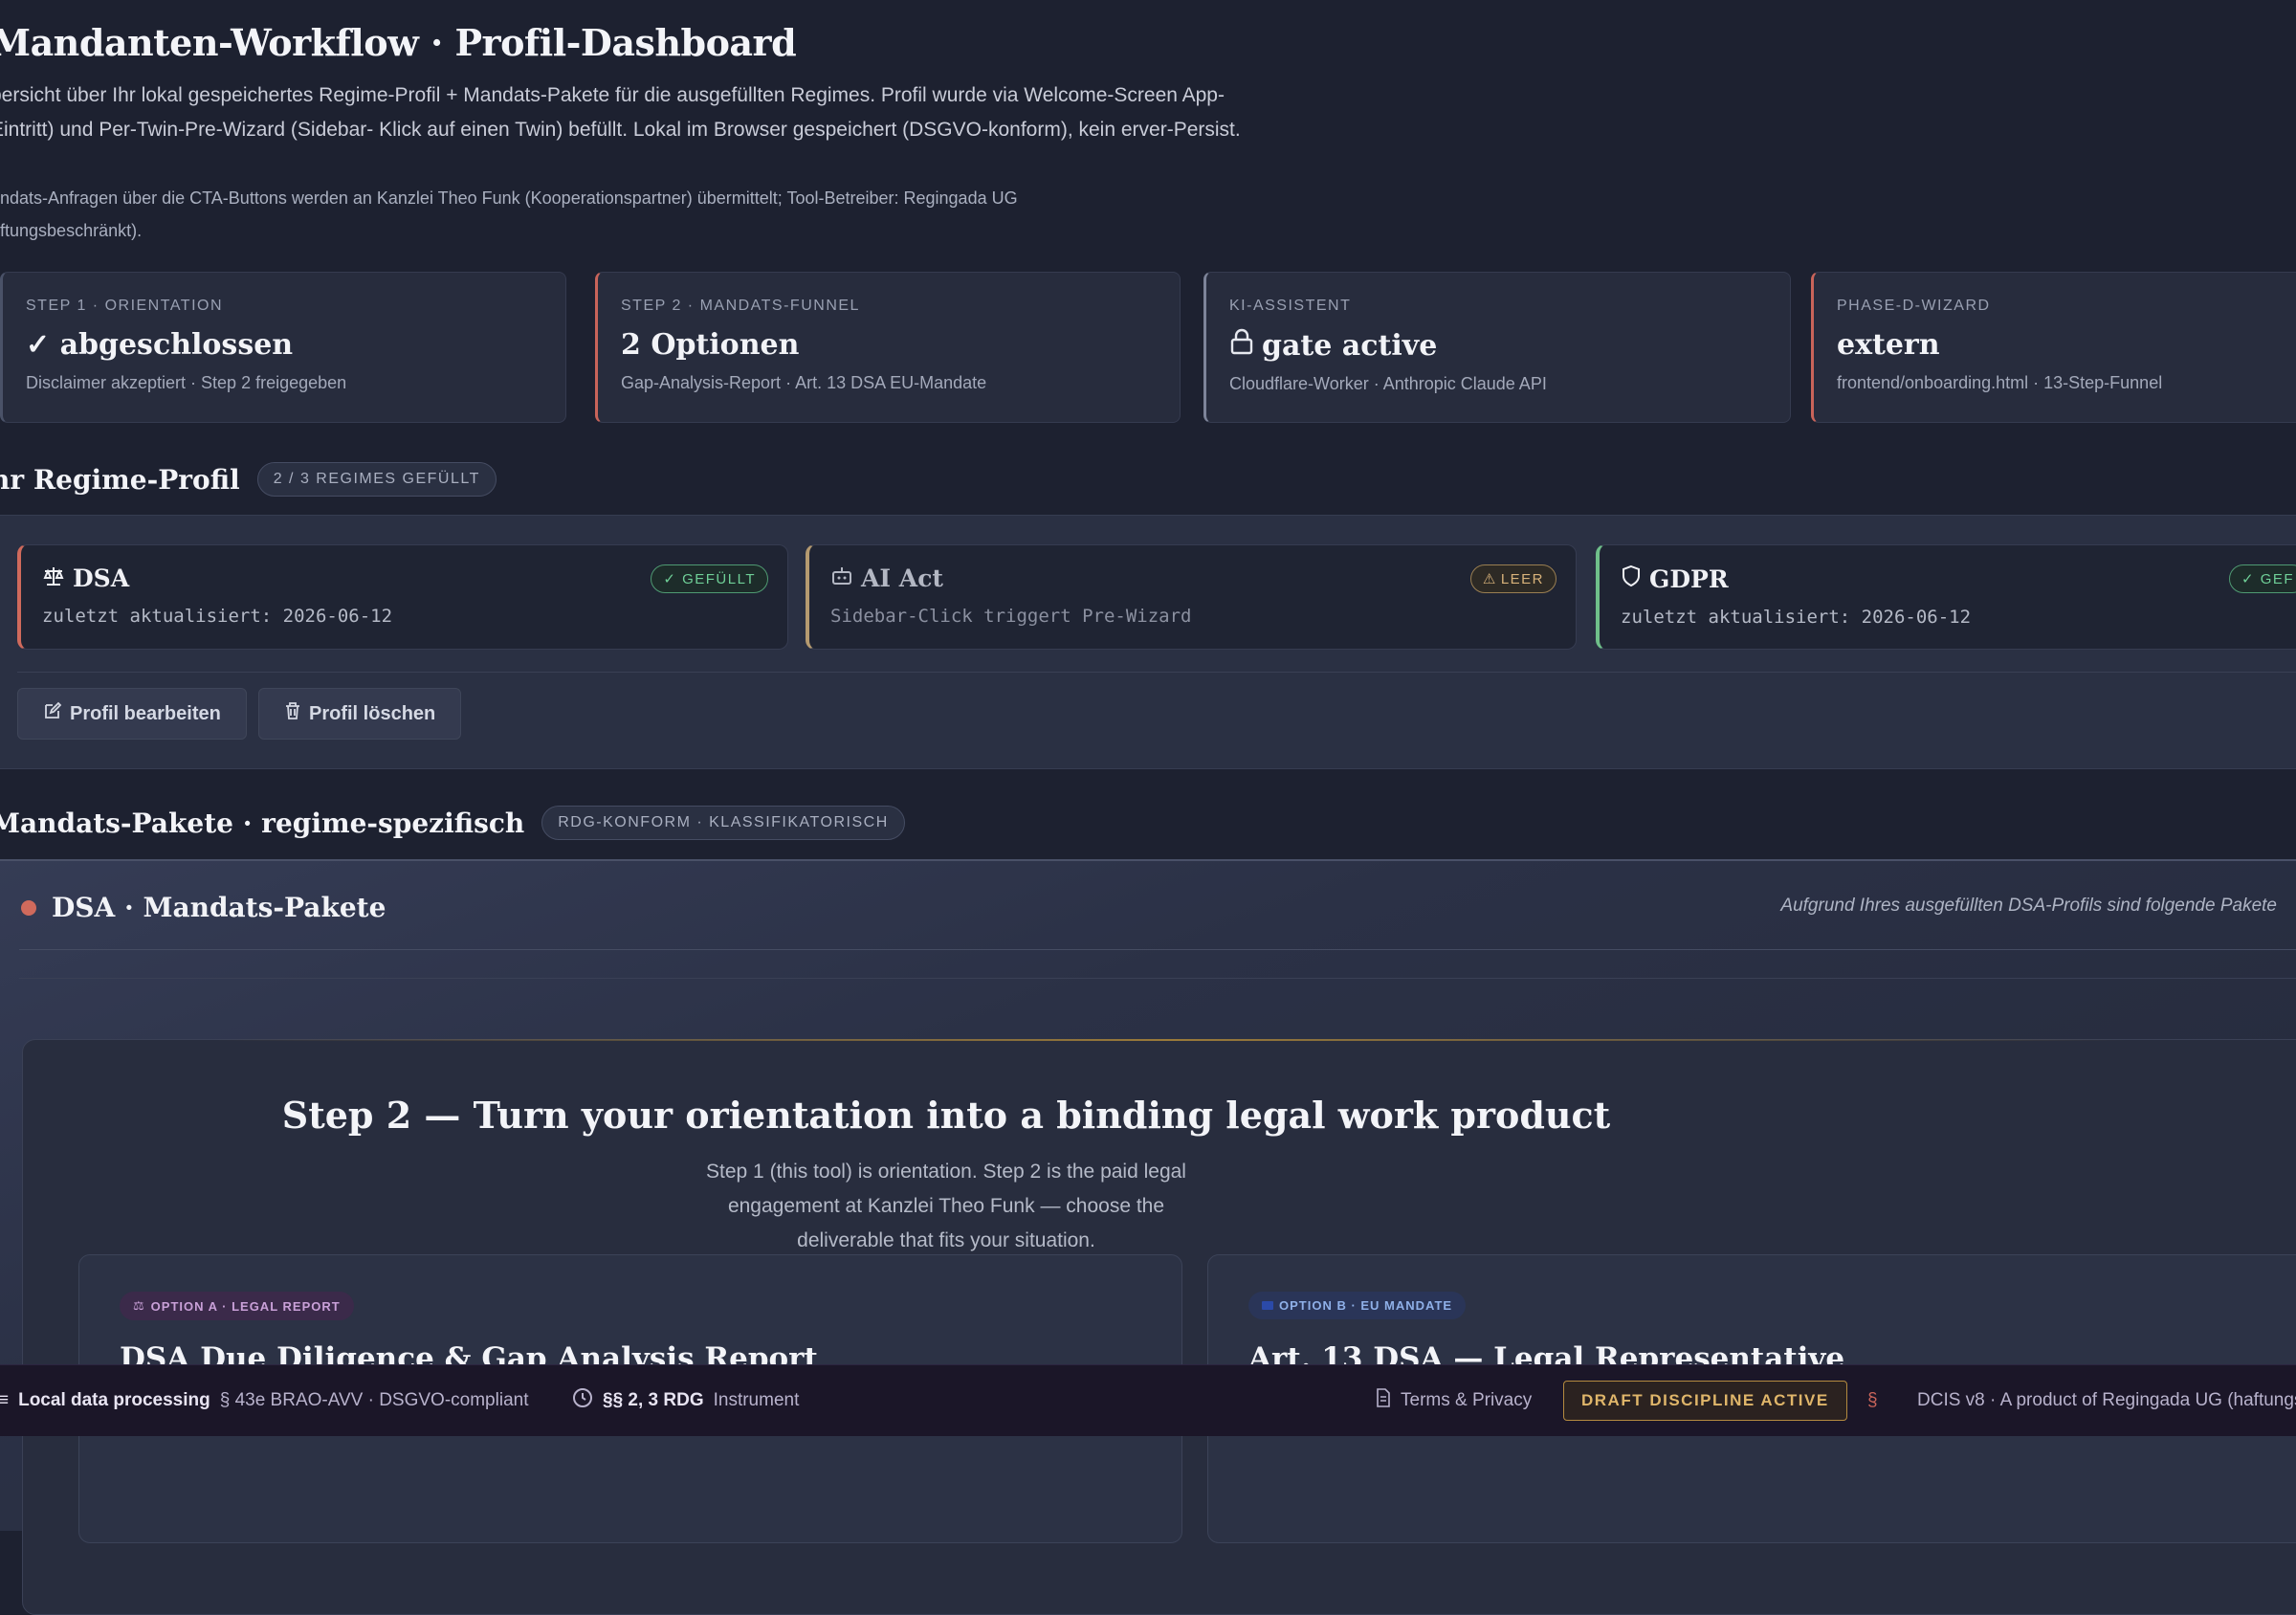 This screenshot has height=1615, width=2296. I want to click on edit-profile-button: Profil bearbeiten, so click(132, 714).